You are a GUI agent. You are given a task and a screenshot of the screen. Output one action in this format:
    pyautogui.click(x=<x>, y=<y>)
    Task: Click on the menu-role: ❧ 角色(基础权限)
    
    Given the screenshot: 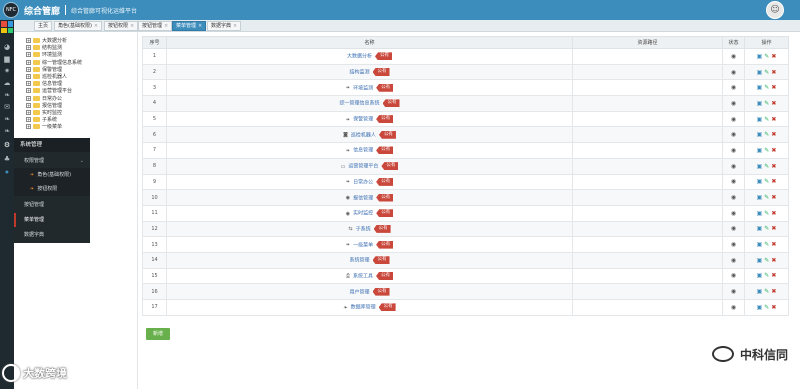 What is the action you would take?
    pyautogui.click(x=52, y=175)
    